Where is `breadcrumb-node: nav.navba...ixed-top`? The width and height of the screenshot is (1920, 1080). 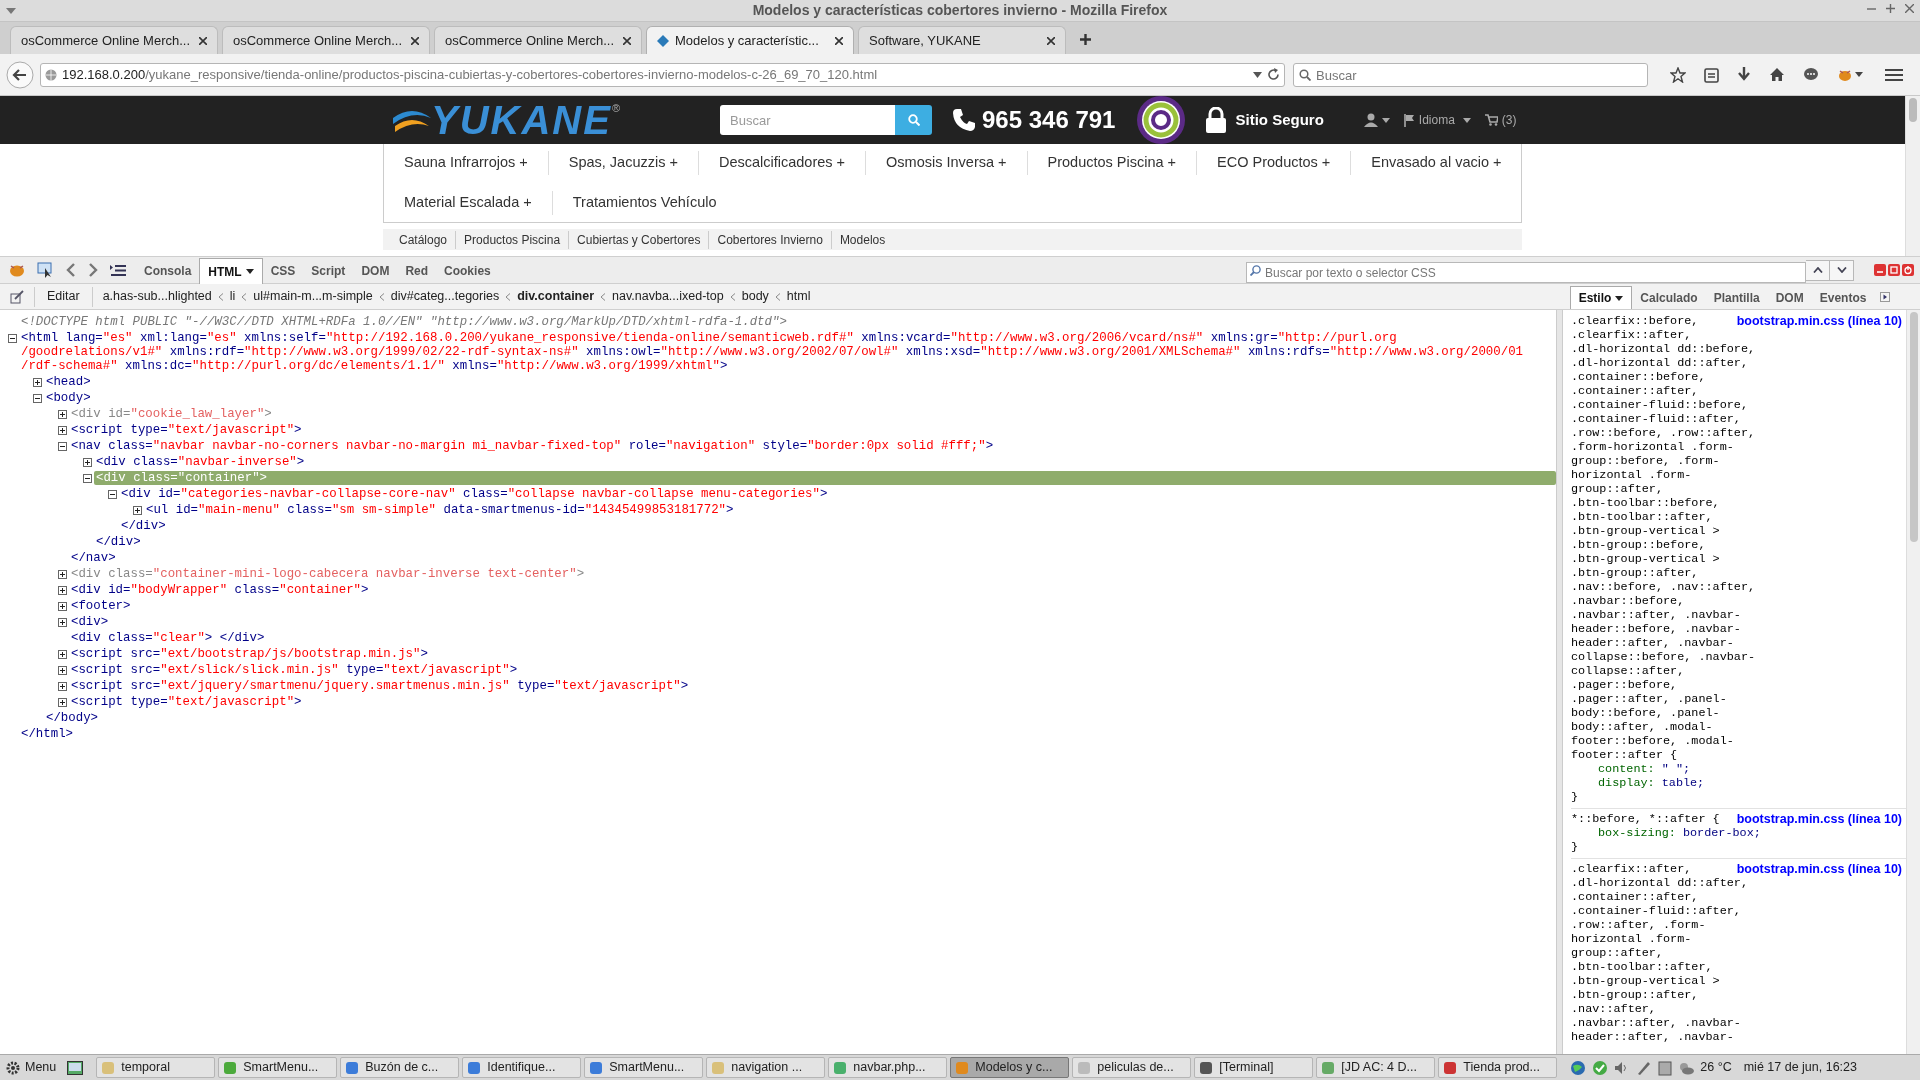
breadcrumb-node: nav.navba...ixed-top is located at coordinates (668, 296).